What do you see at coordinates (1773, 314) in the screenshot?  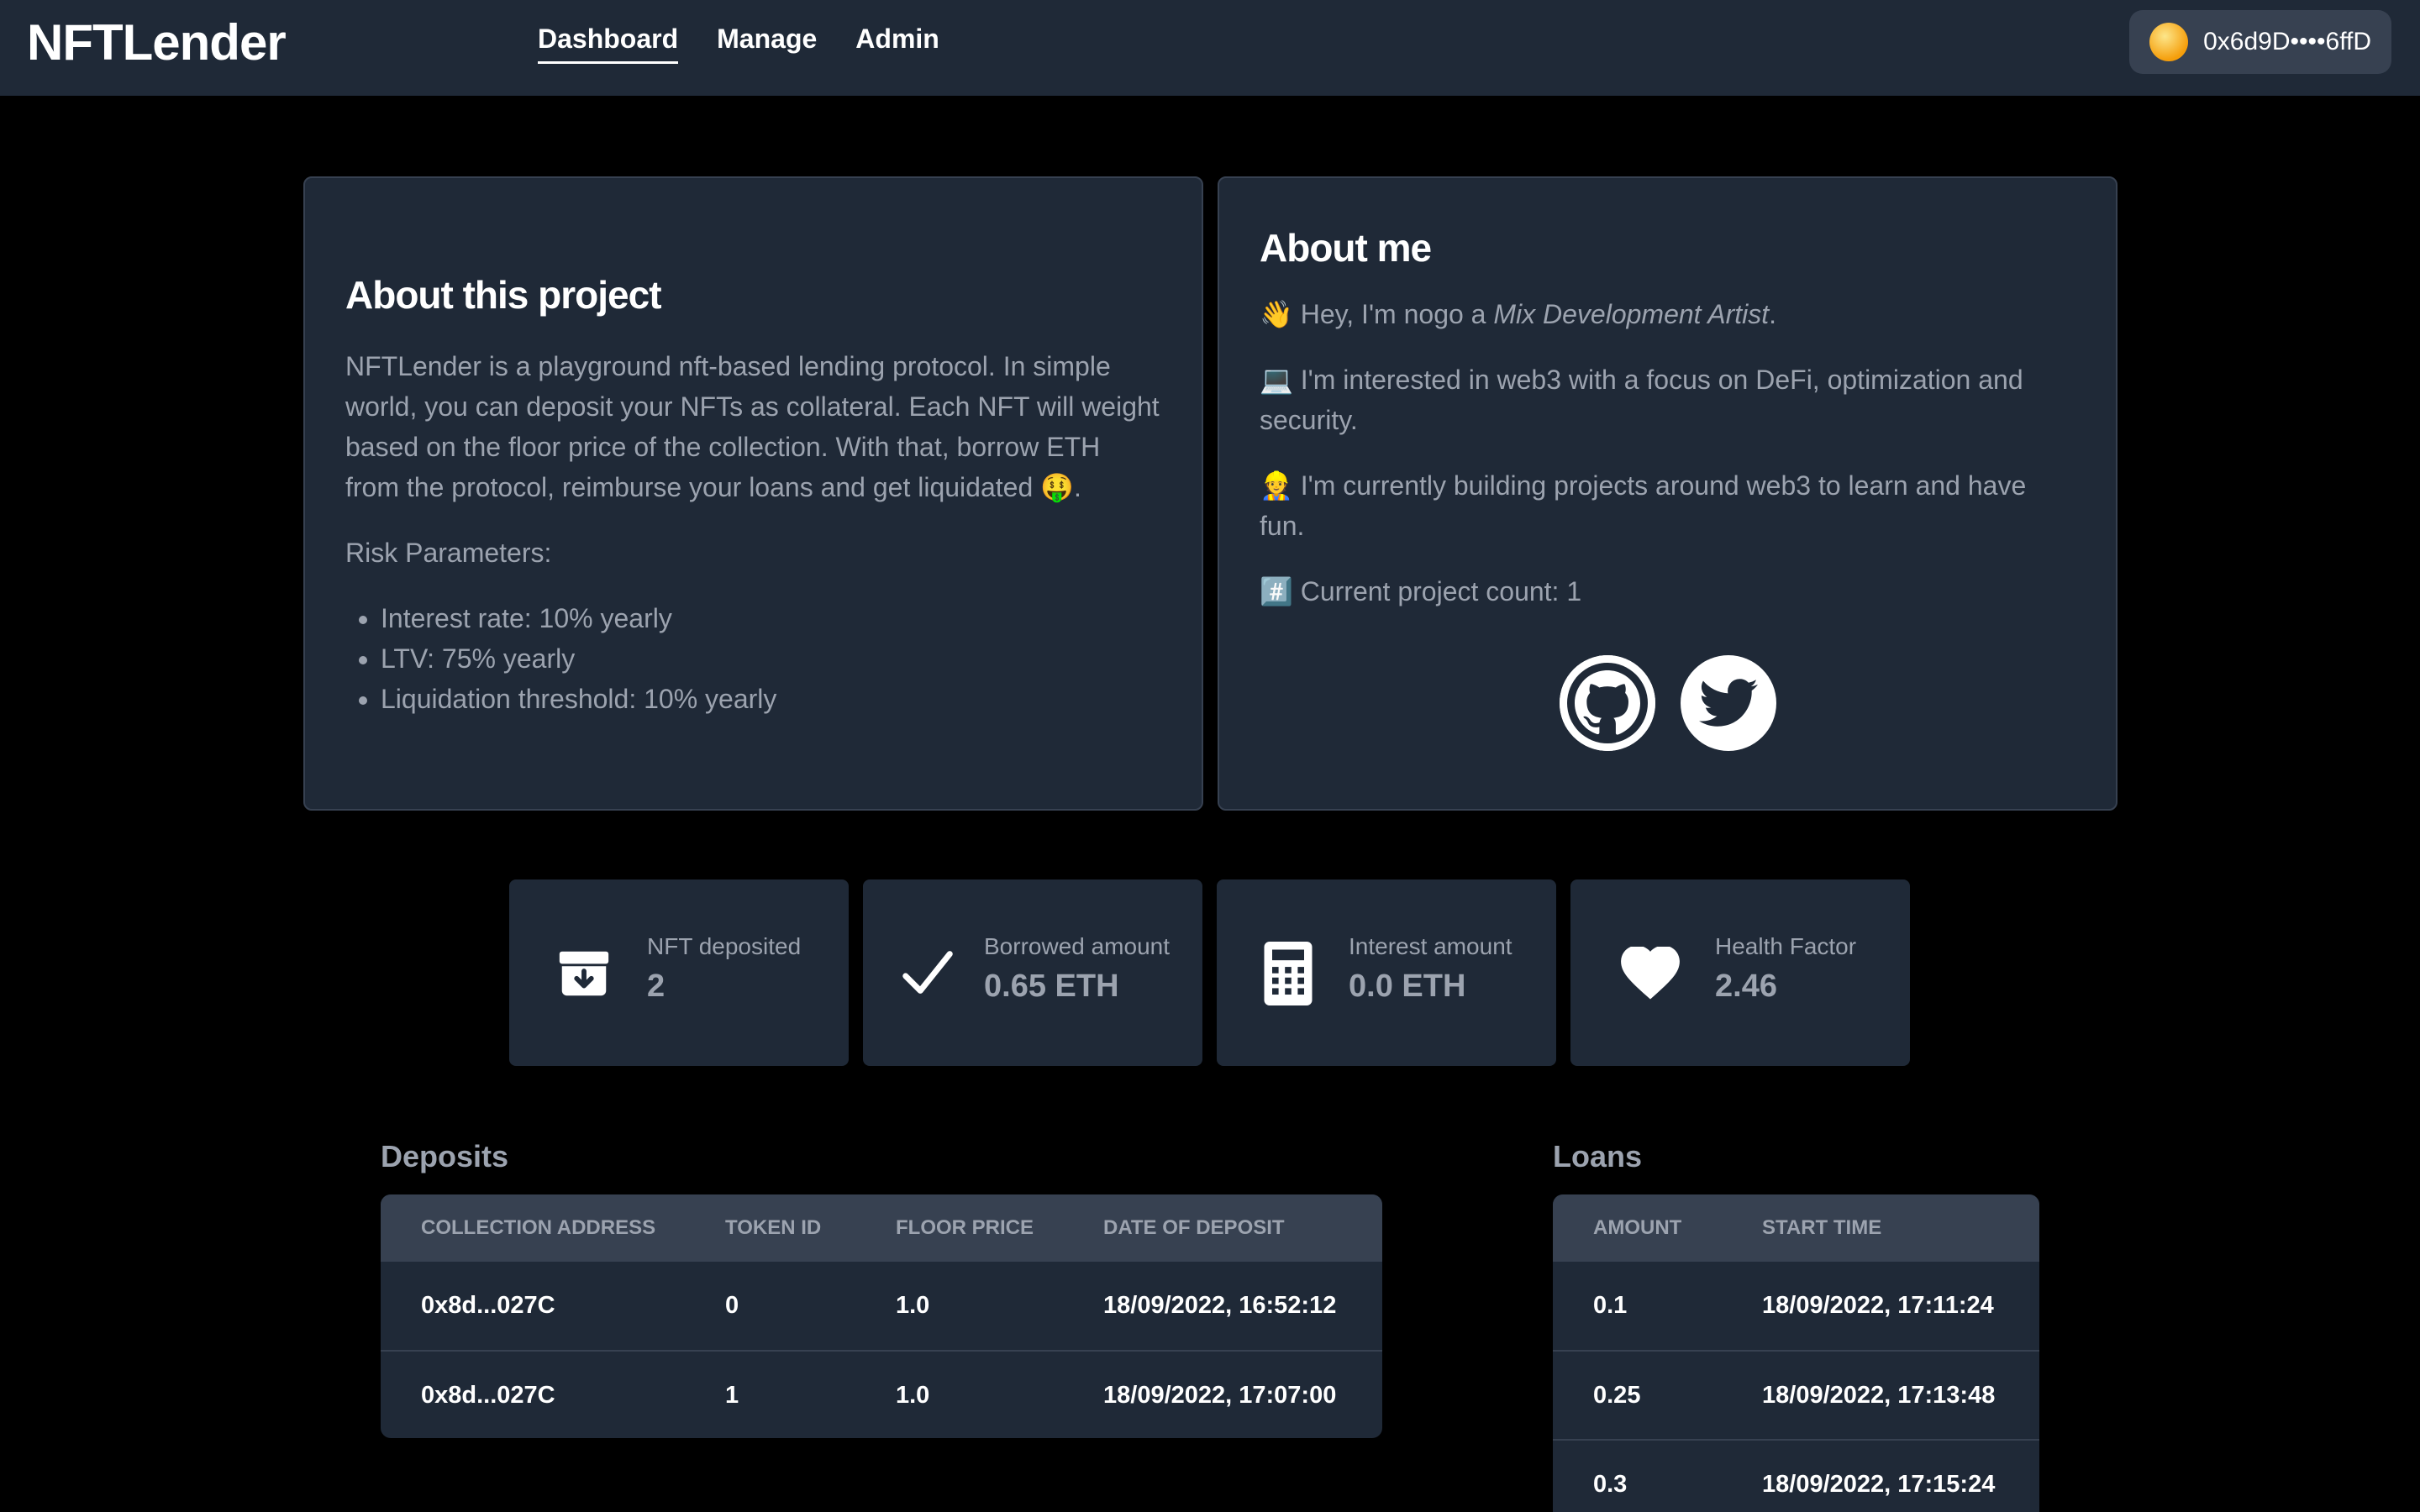 I see `intro-suffix: .` at bounding box center [1773, 314].